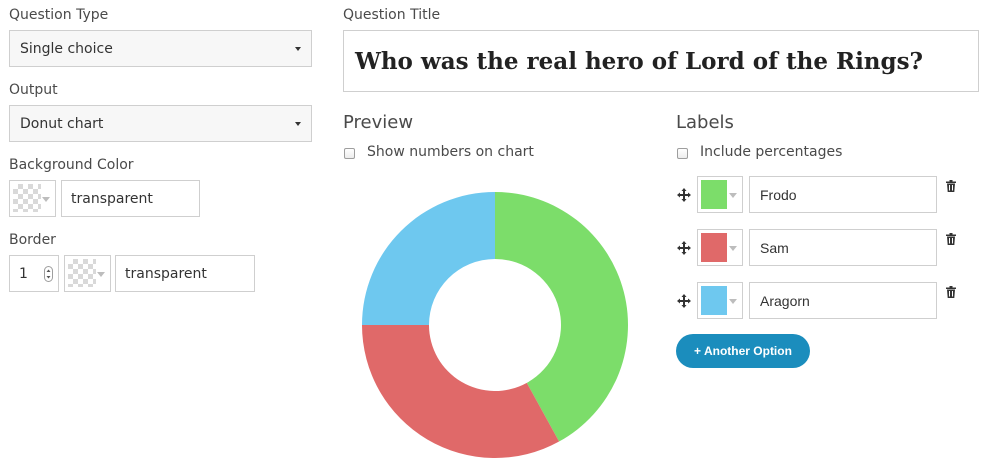 This screenshot has height=472, width=990. What do you see at coordinates (843, 300) in the screenshot?
I see `option-name-input: Aragorn` at bounding box center [843, 300].